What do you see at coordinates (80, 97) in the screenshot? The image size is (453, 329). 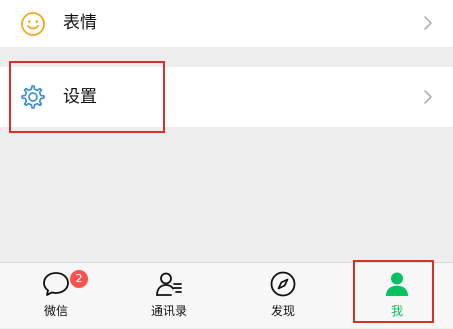 I see `menu-row-settings-label: 设置` at bounding box center [80, 97].